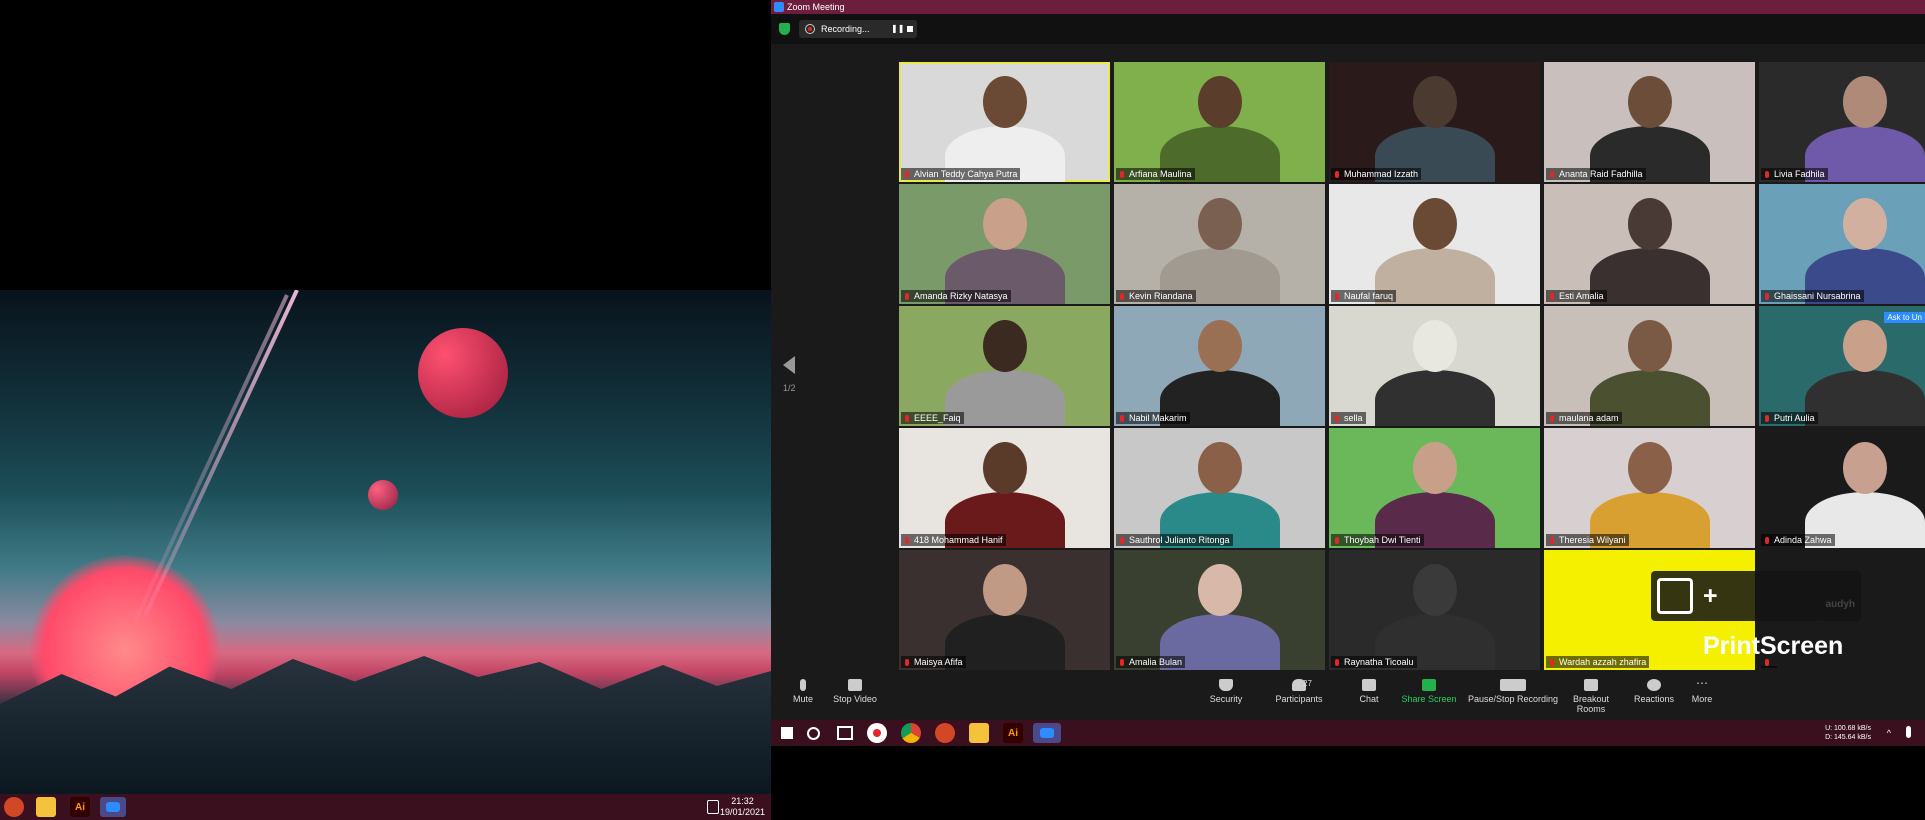 The width and height of the screenshot is (1925, 820). Describe the element at coordinates (1226, 691) in the screenshot. I see `security-button: Security` at that location.